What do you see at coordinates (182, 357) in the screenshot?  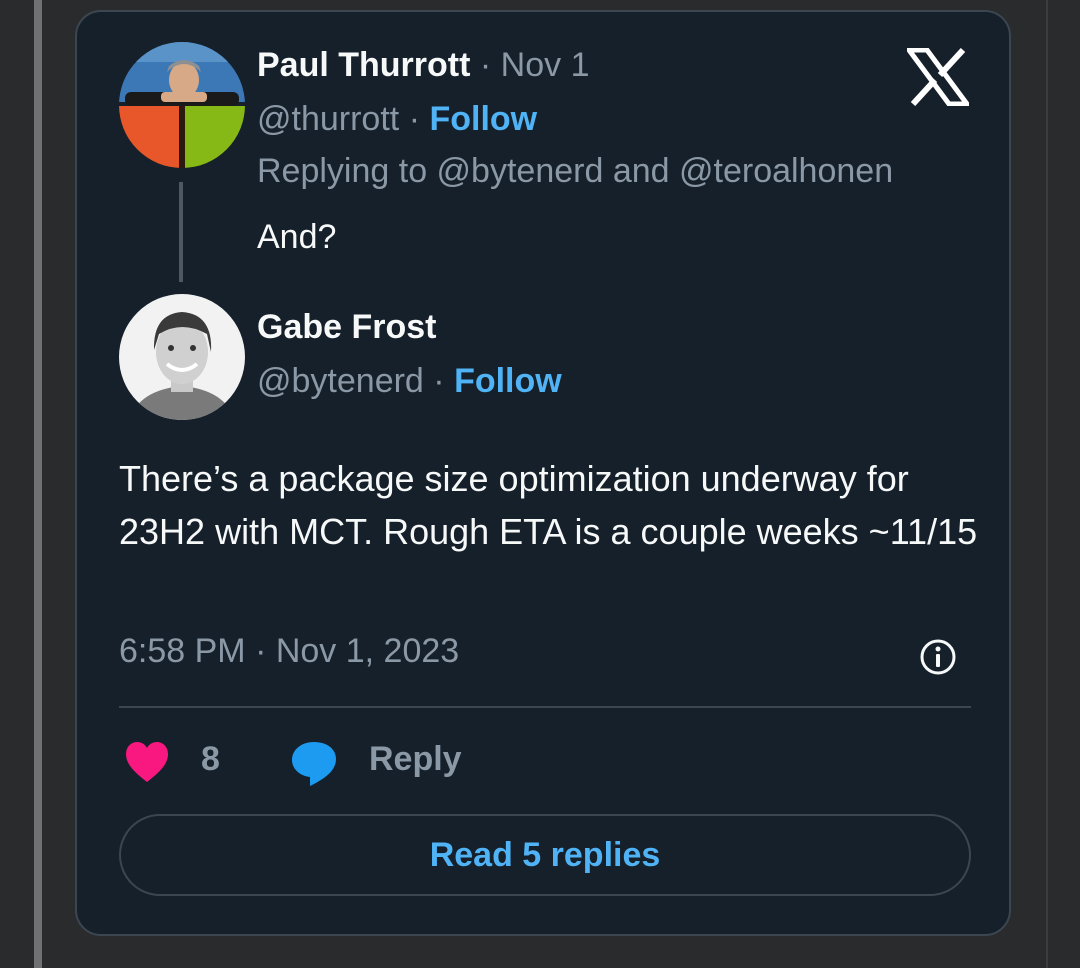 I see `avatar-gabe-frost` at bounding box center [182, 357].